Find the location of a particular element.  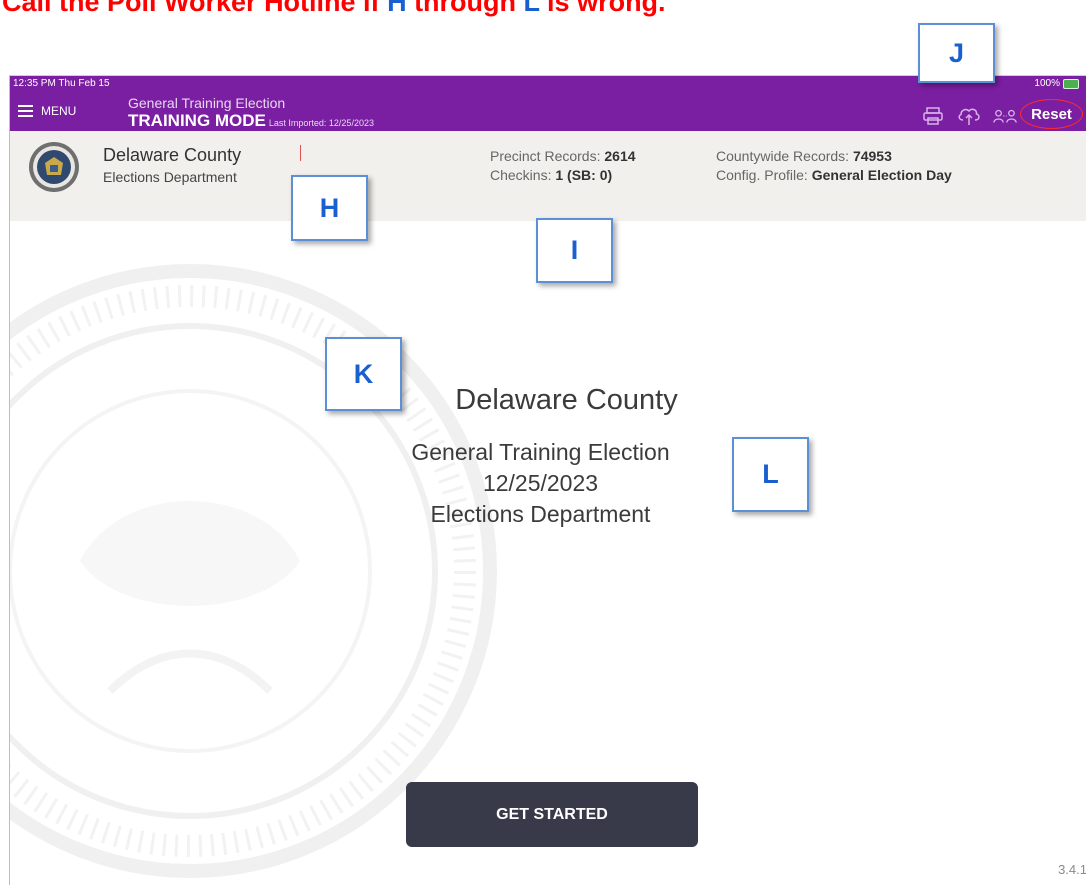

cloud-upload-icon is located at coordinates (969, 116).